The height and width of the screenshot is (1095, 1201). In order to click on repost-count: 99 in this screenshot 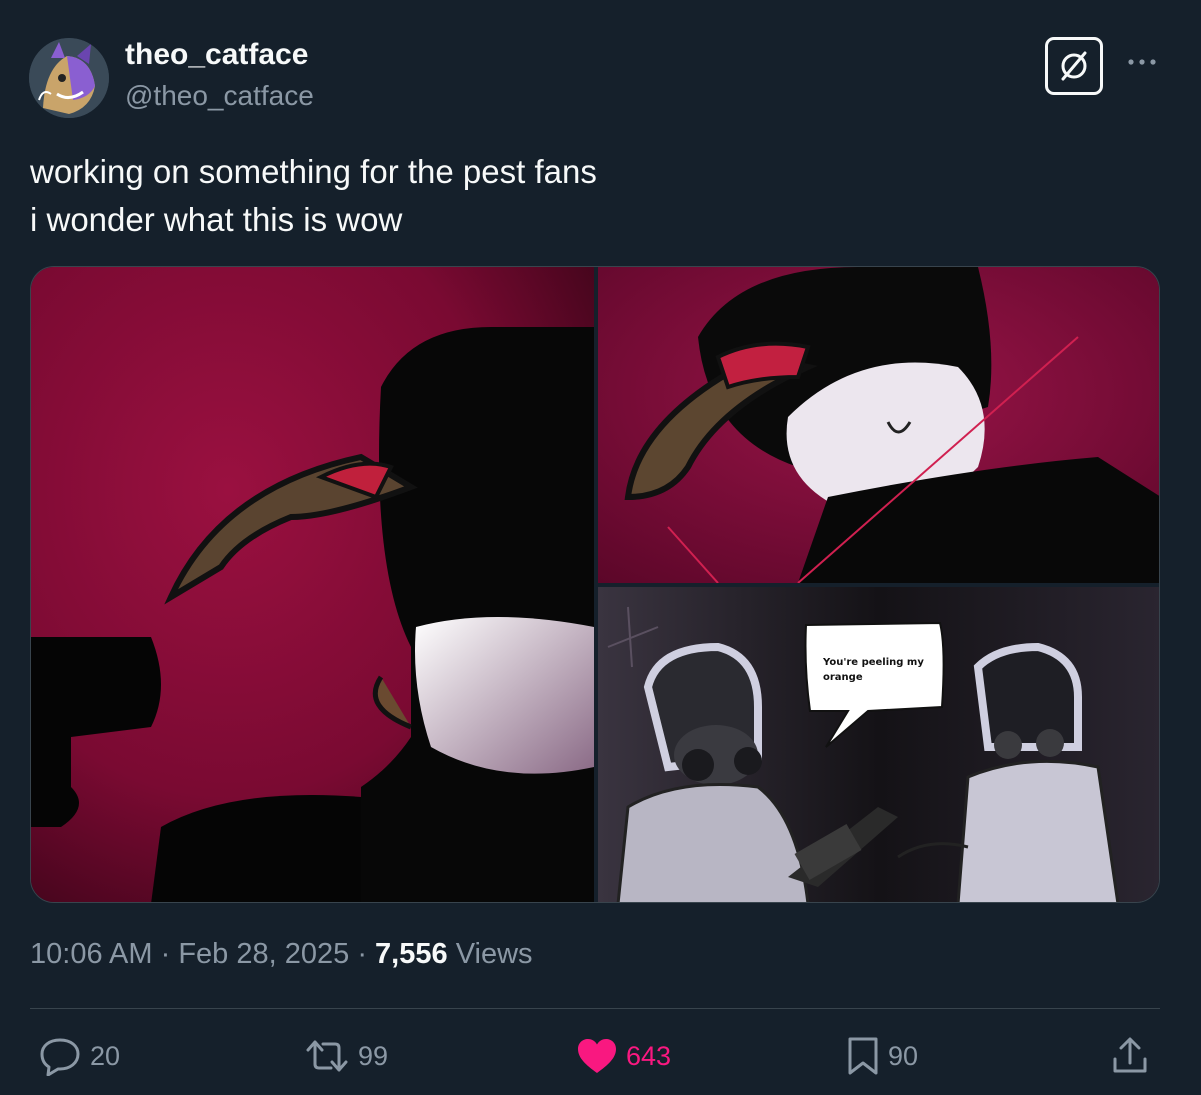, I will do `click(373, 1055)`.